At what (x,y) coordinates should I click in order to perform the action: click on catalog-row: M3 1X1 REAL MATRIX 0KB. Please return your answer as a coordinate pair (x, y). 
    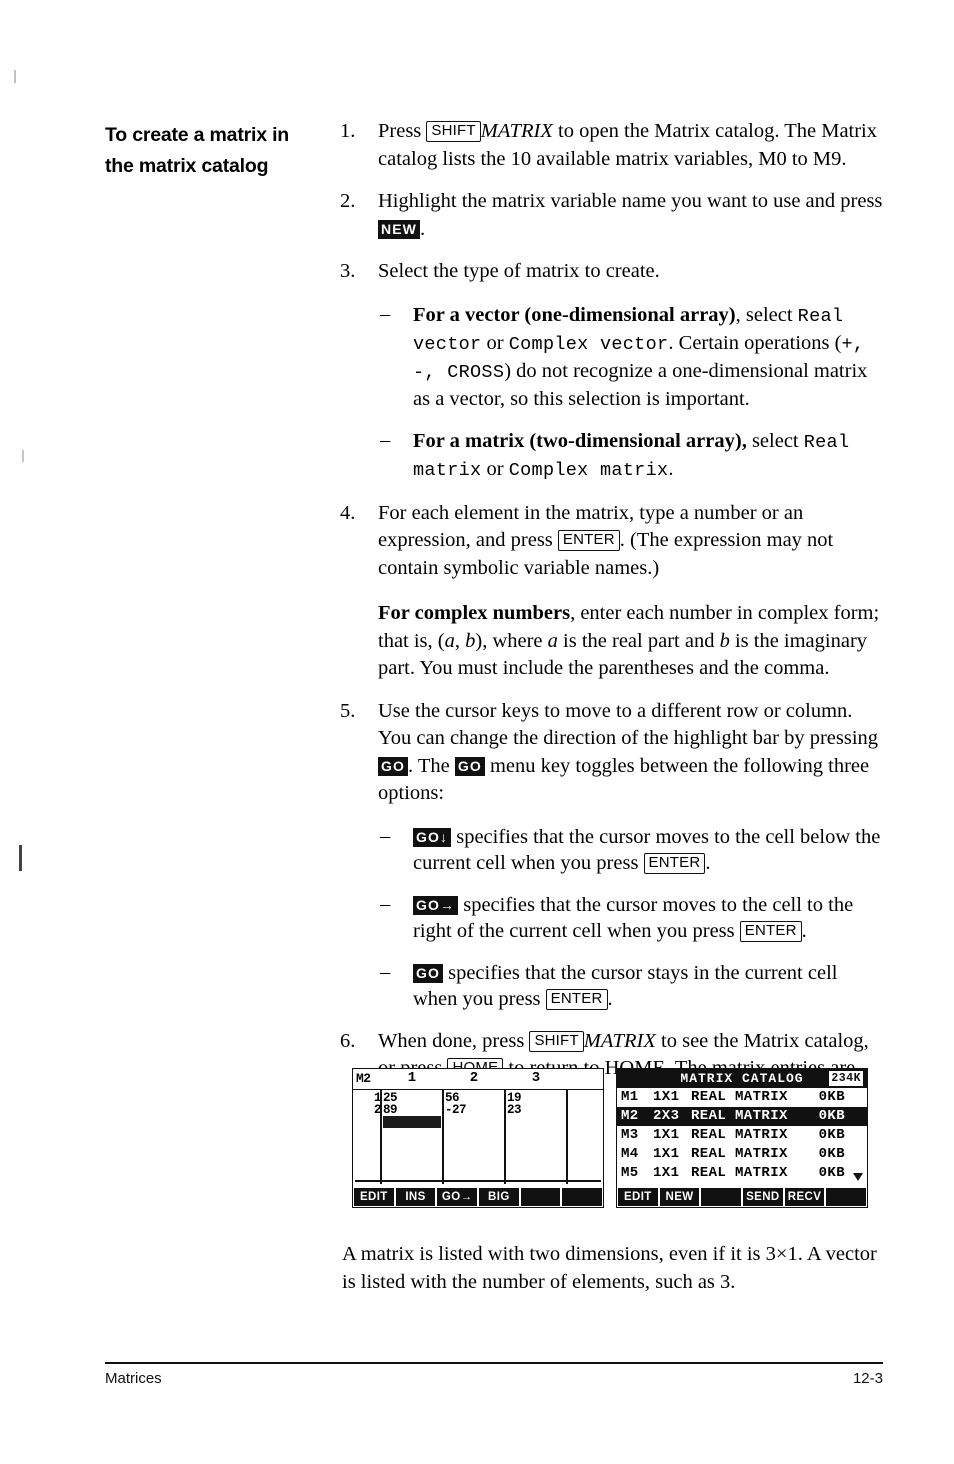
    Looking at the image, I should click on (742, 1135).